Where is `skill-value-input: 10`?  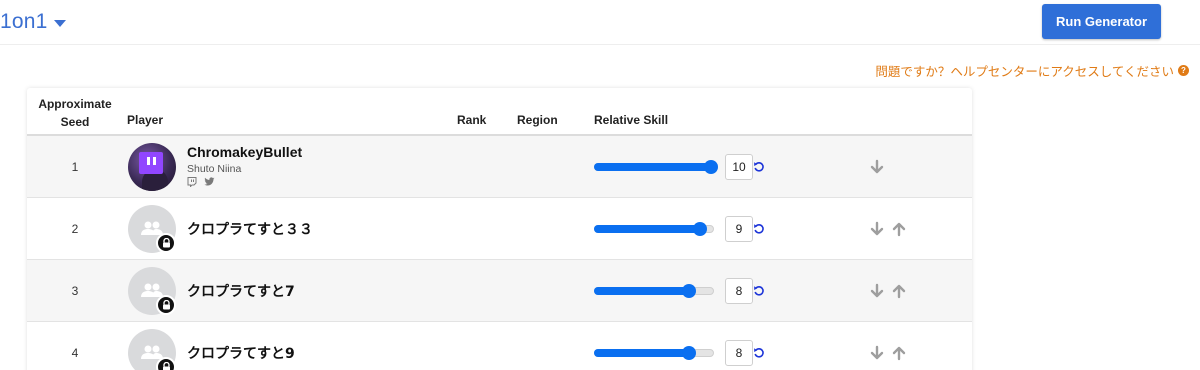 skill-value-input: 10 is located at coordinates (739, 167).